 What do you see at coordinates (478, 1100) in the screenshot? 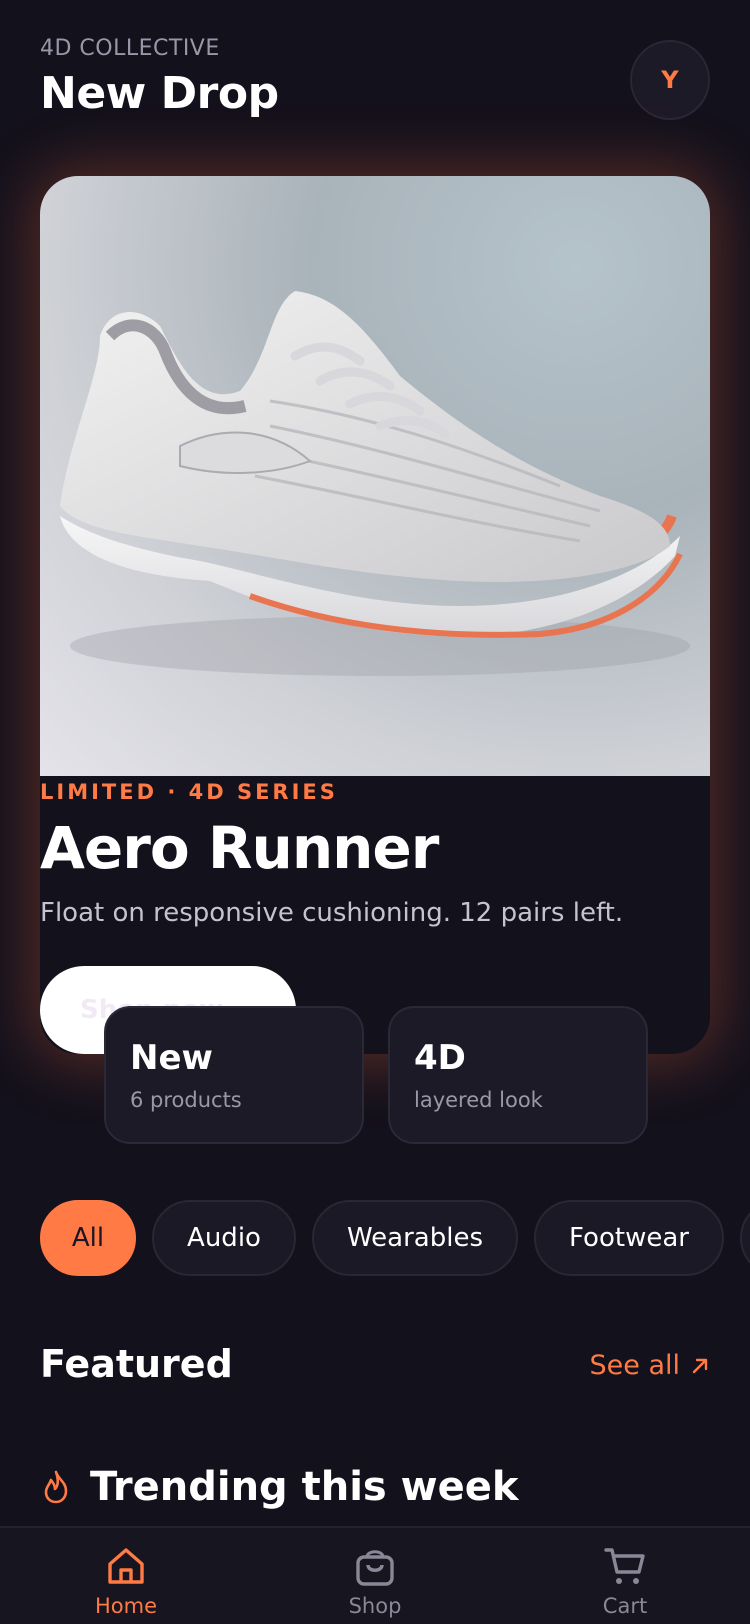
I see `stat-label: layered look` at bounding box center [478, 1100].